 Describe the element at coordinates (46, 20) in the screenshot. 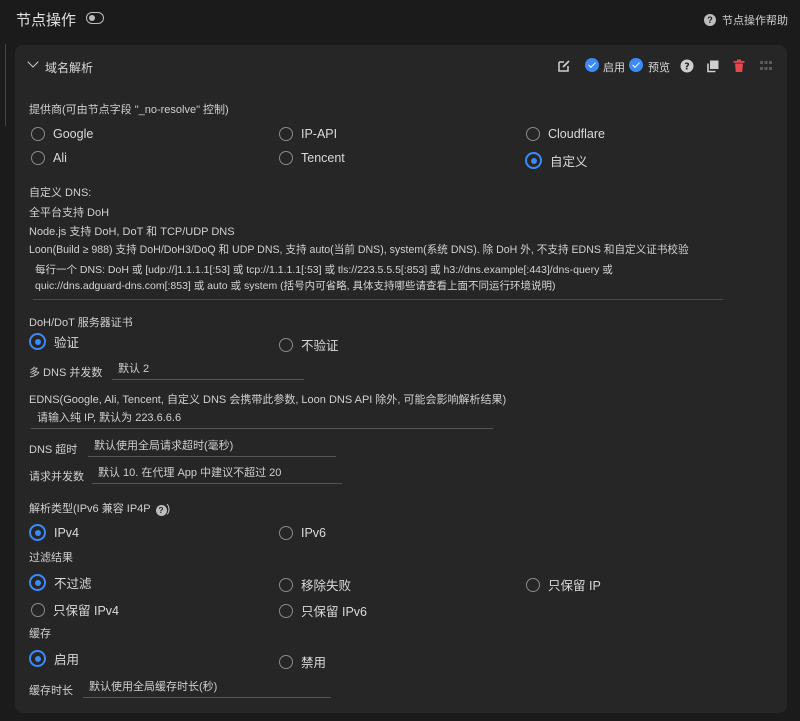

I see `page-title: 节点操作` at that location.